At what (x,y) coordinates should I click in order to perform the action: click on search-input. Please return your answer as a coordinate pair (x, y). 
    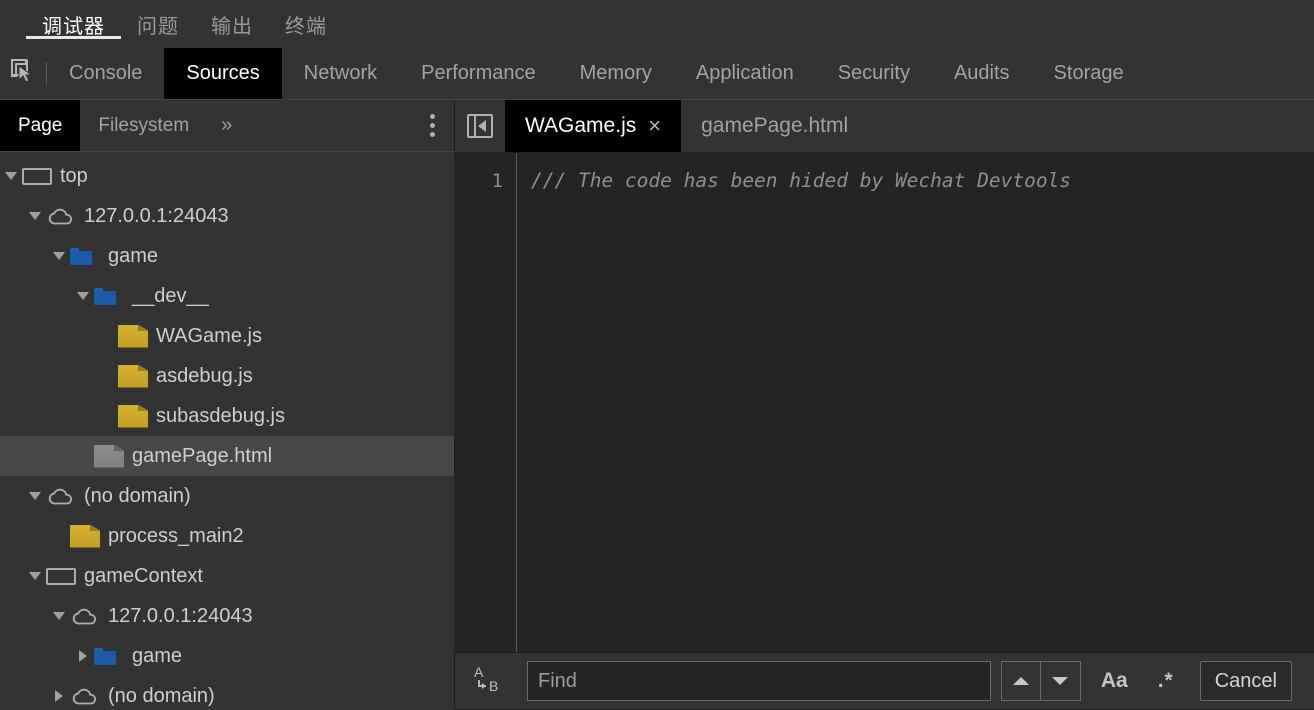
    Looking at the image, I should click on (759, 681).